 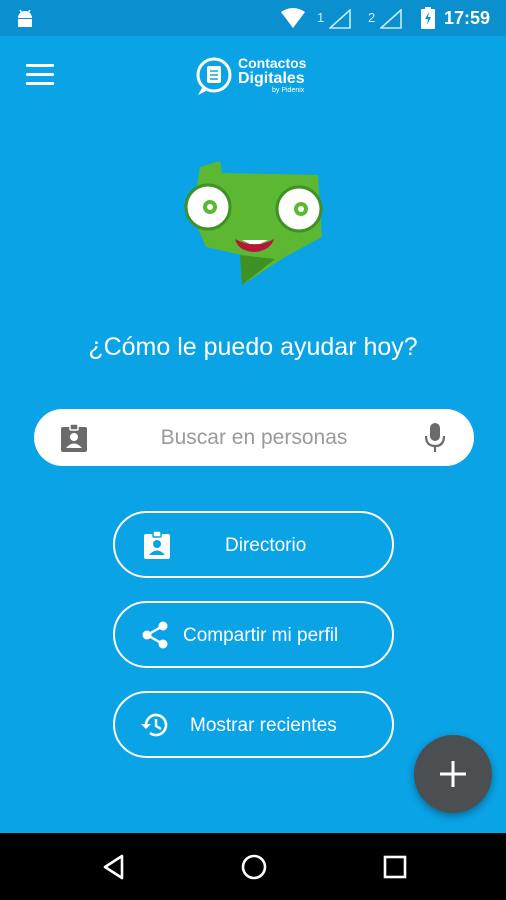 I want to click on wifi-icon, so click(x=293, y=18).